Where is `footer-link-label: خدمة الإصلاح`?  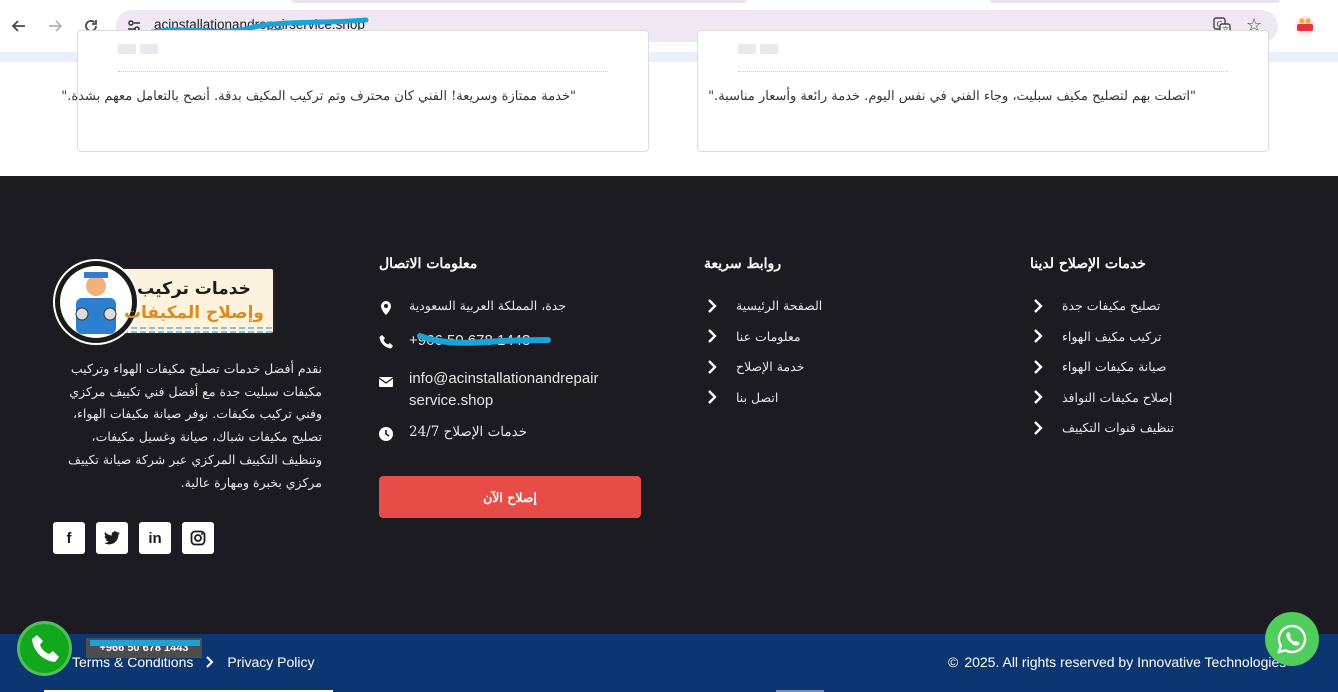 footer-link-label: خدمة الإصلاح is located at coordinates (770, 366).